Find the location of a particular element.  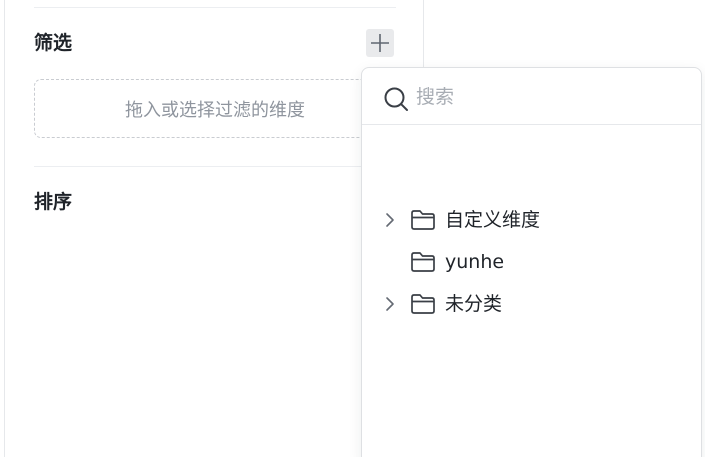

filter-section-title: 筛选 is located at coordinates (53, 43).